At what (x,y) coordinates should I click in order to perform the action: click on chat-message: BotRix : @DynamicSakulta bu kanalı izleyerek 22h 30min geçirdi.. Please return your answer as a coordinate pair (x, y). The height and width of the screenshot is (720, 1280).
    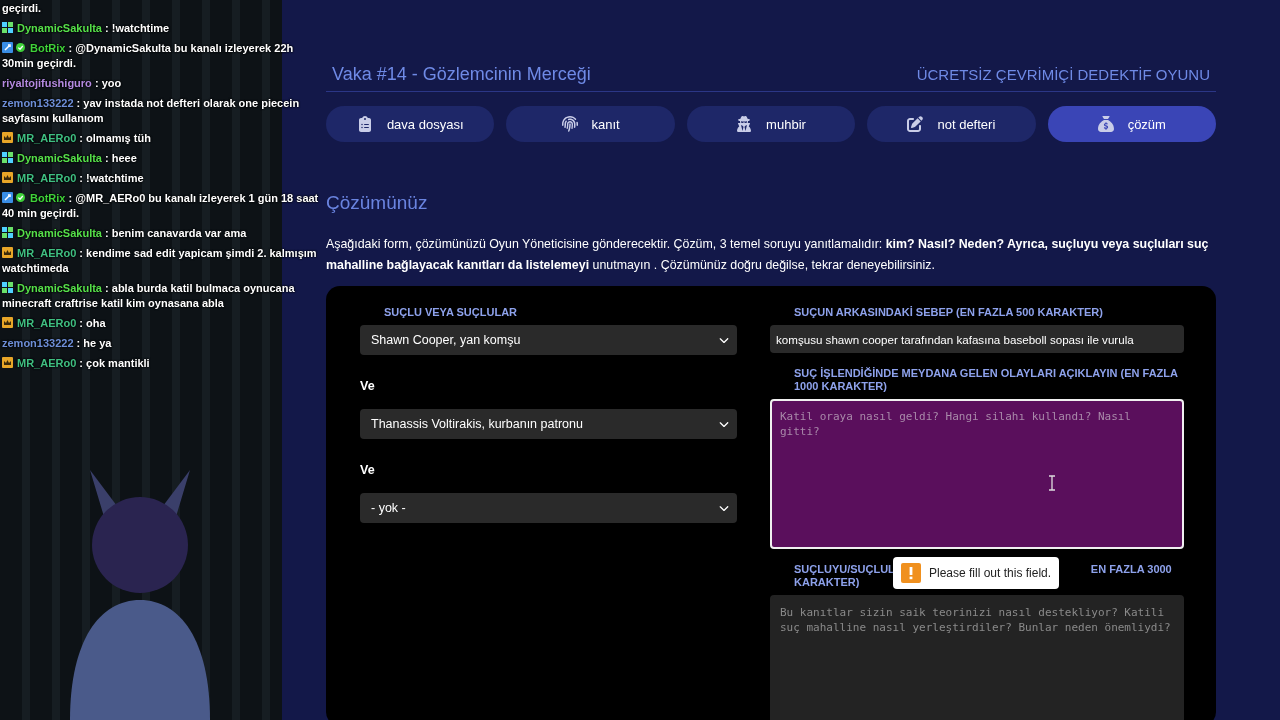
    Looking at the image, I should click on (148, 56).